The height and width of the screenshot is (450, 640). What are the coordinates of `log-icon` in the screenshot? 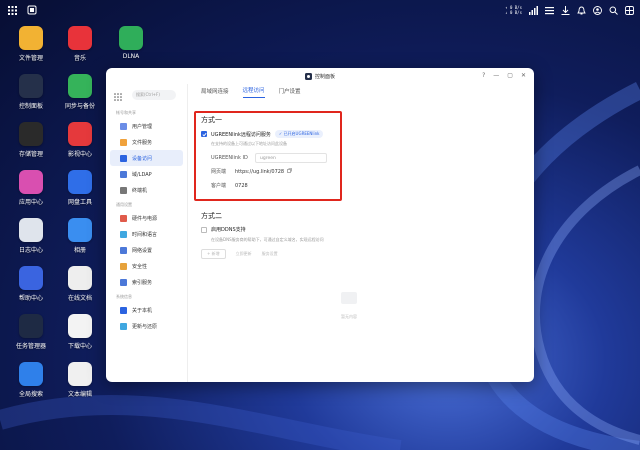 It's located at (31, 230).